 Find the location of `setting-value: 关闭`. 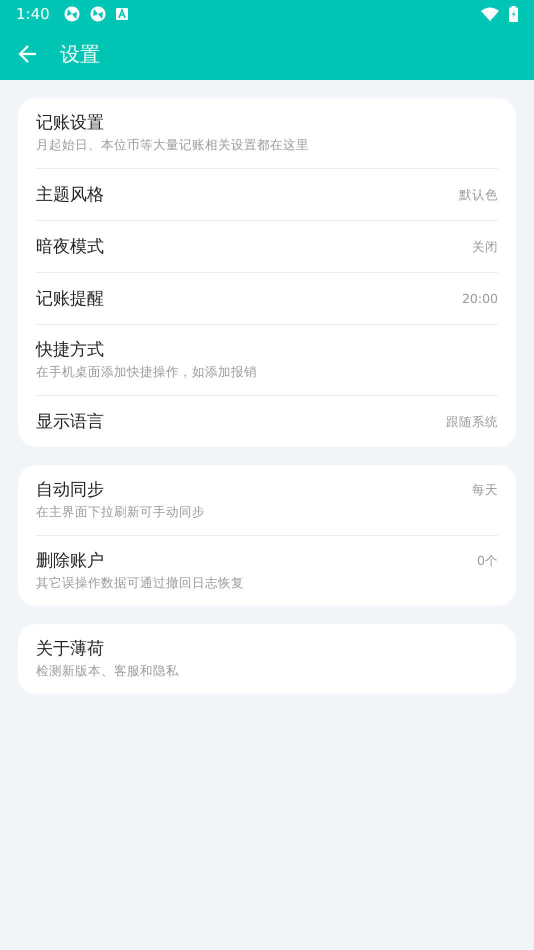

setting-value: 关闭 is located at coordinates (485, 247).